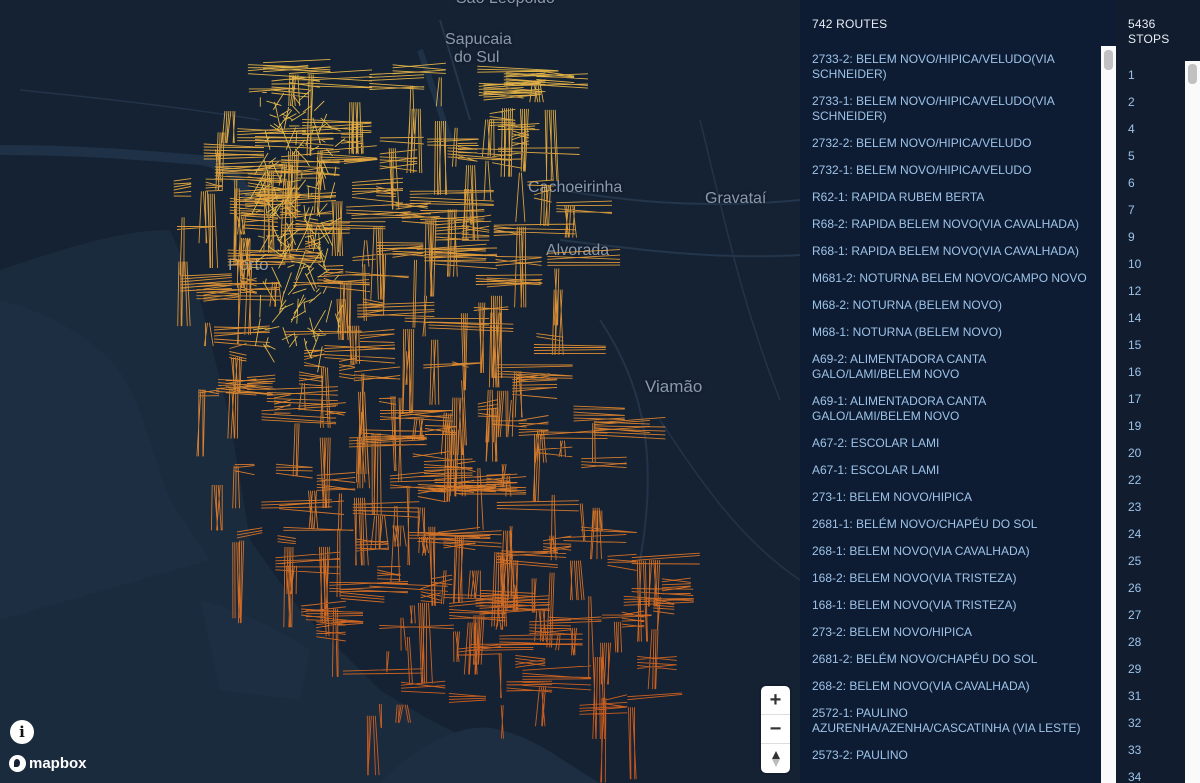 The height and width of the screenshot is (783, 1200). I want to click on route-item: 268-1: BELEM NOVO(VIA CAVALHADA), so click(952, 551).